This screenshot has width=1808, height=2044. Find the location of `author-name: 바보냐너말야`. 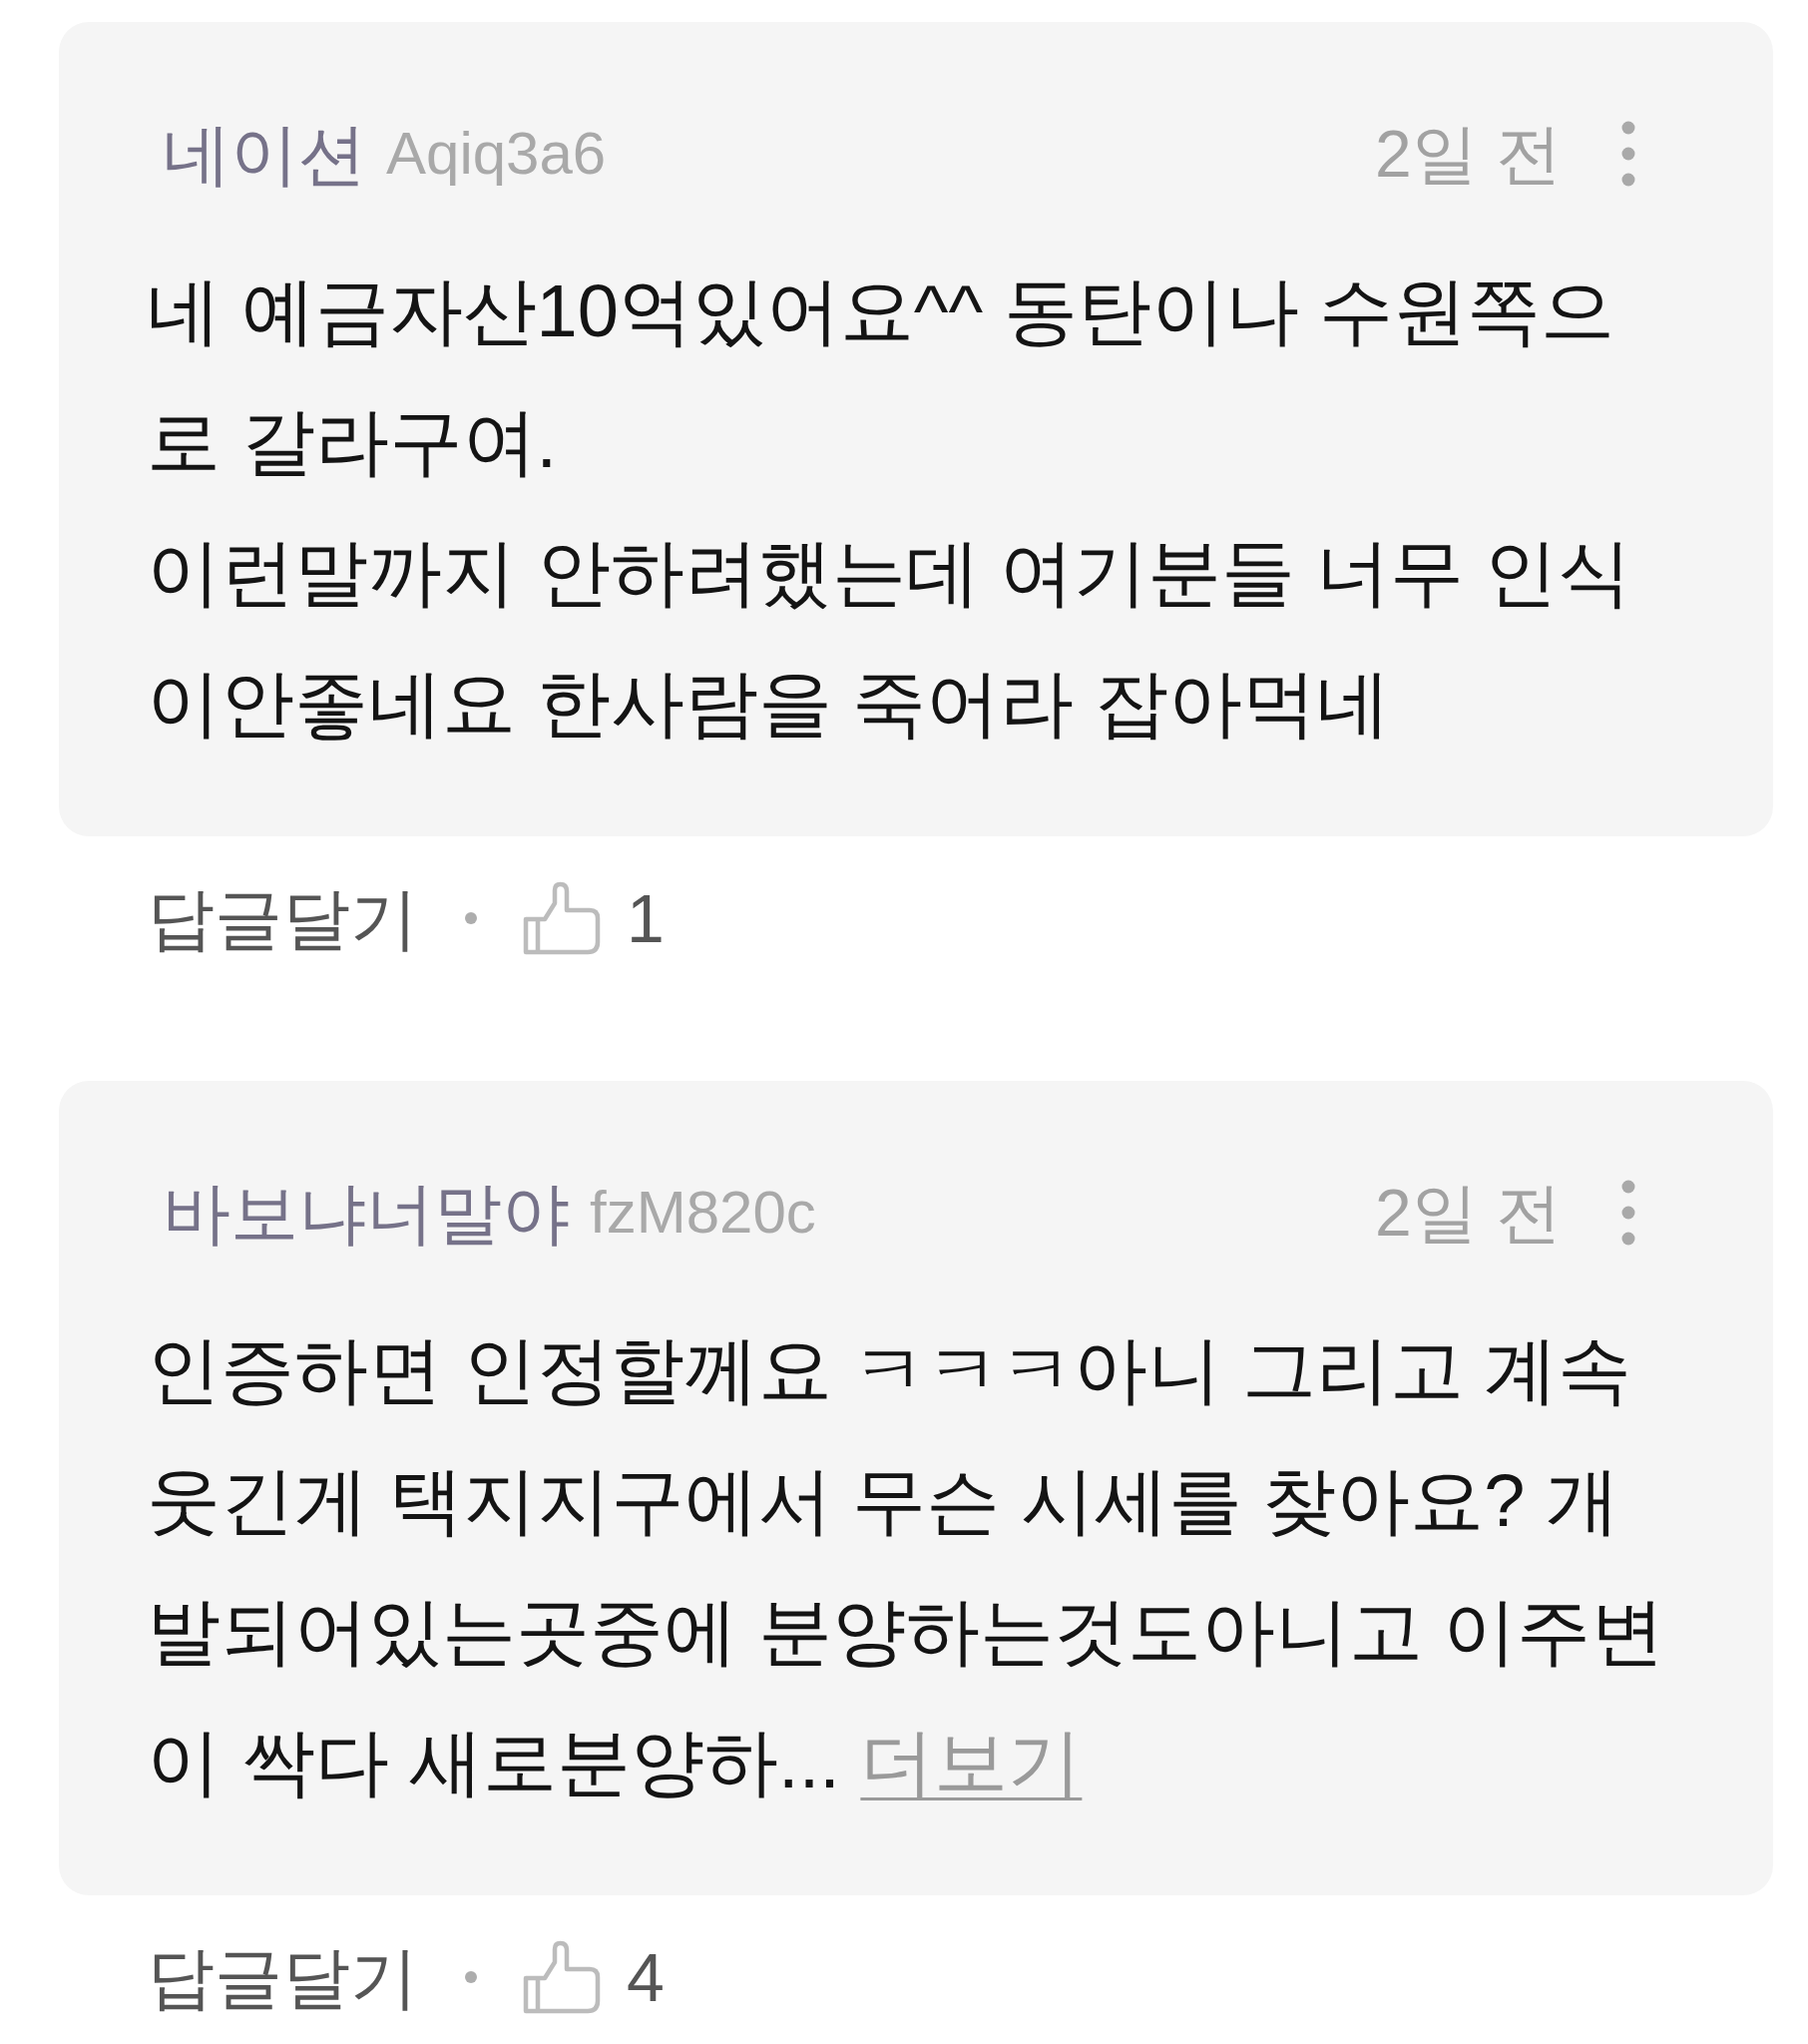

author-name: 바보냐너말야 is located at coordinates (367, 1213).